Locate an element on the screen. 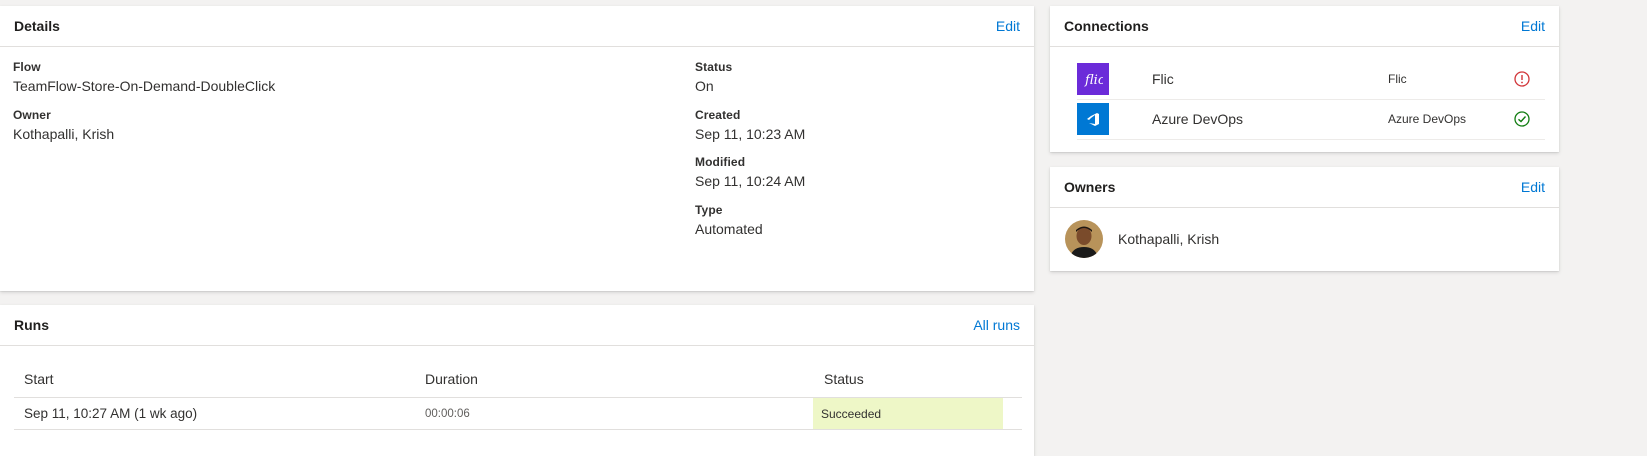 The width and height of the screenshot is (1647, 456). status-field: Status On is located at coordinates (713, 77).